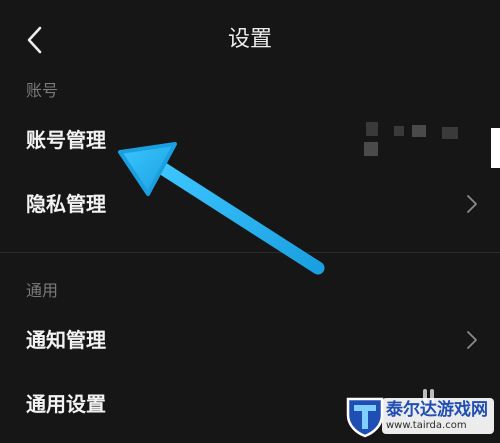 The height and width of the screenshot is (443, 500). I want to click on row-label: 账号管理, so click(66, 140).